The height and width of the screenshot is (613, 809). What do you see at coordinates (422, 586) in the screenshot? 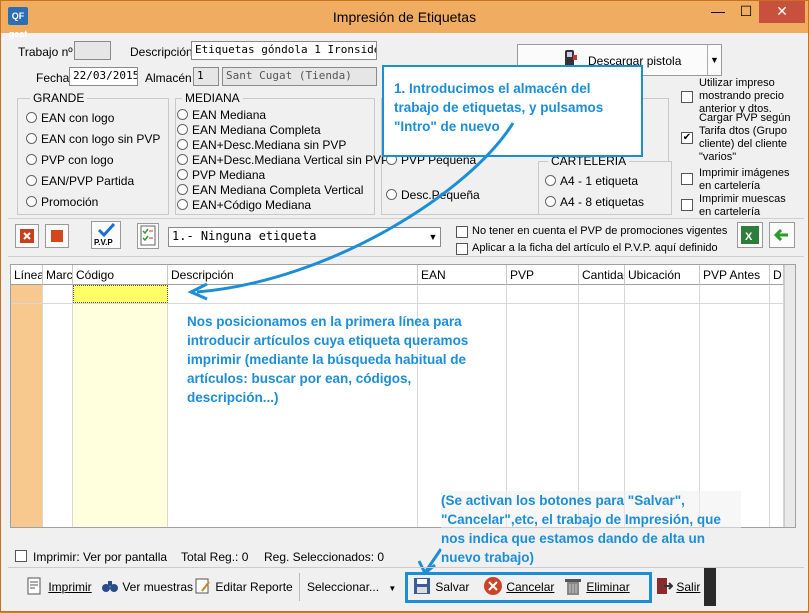
I see `save-icon` at bounding box center [422, 586].